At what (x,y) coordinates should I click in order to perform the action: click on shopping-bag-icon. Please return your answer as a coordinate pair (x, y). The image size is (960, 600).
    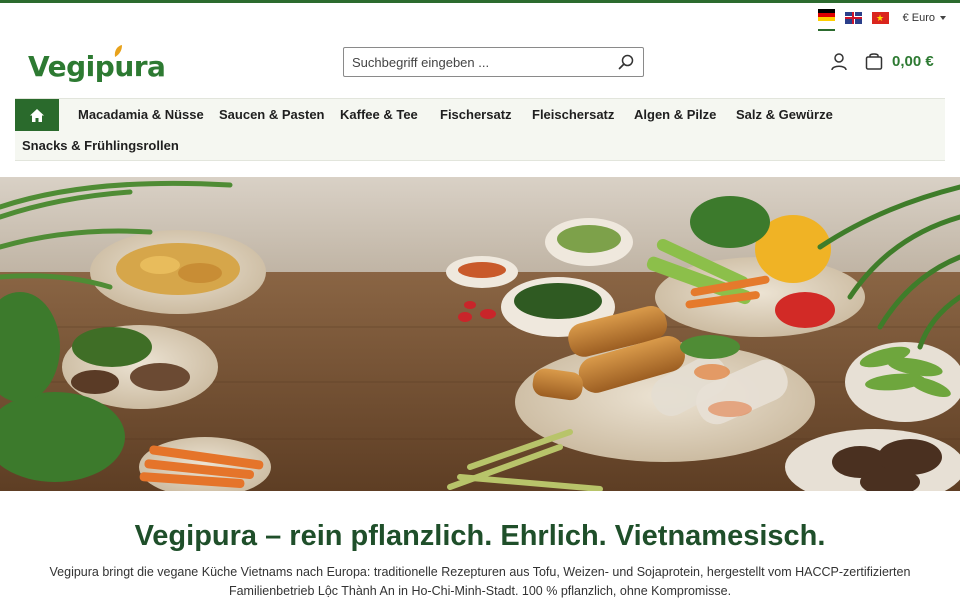
    Looking at the image, I should click on (874, 61).